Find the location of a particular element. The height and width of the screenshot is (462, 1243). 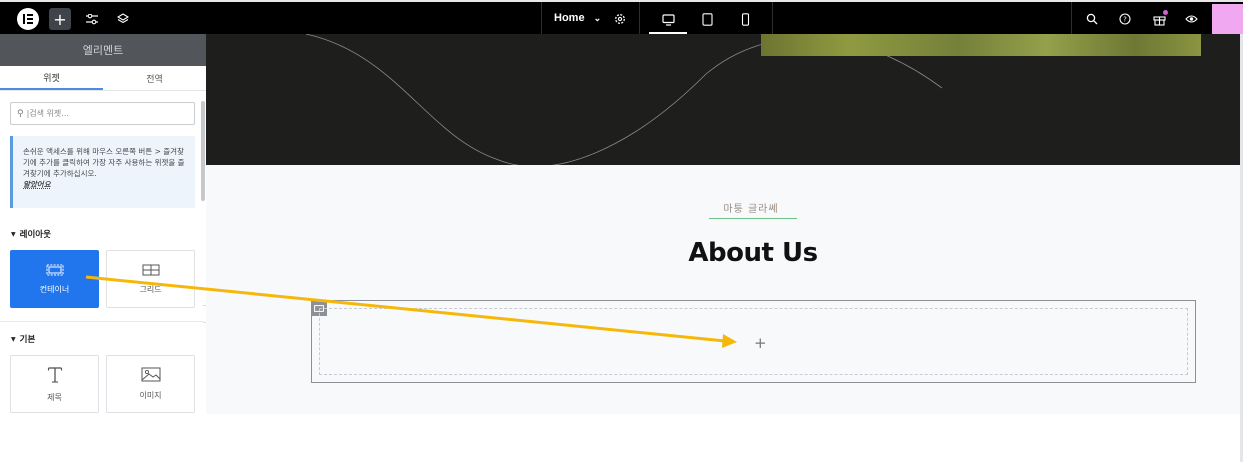

notification-dot is located at coordinates (1165, 12).